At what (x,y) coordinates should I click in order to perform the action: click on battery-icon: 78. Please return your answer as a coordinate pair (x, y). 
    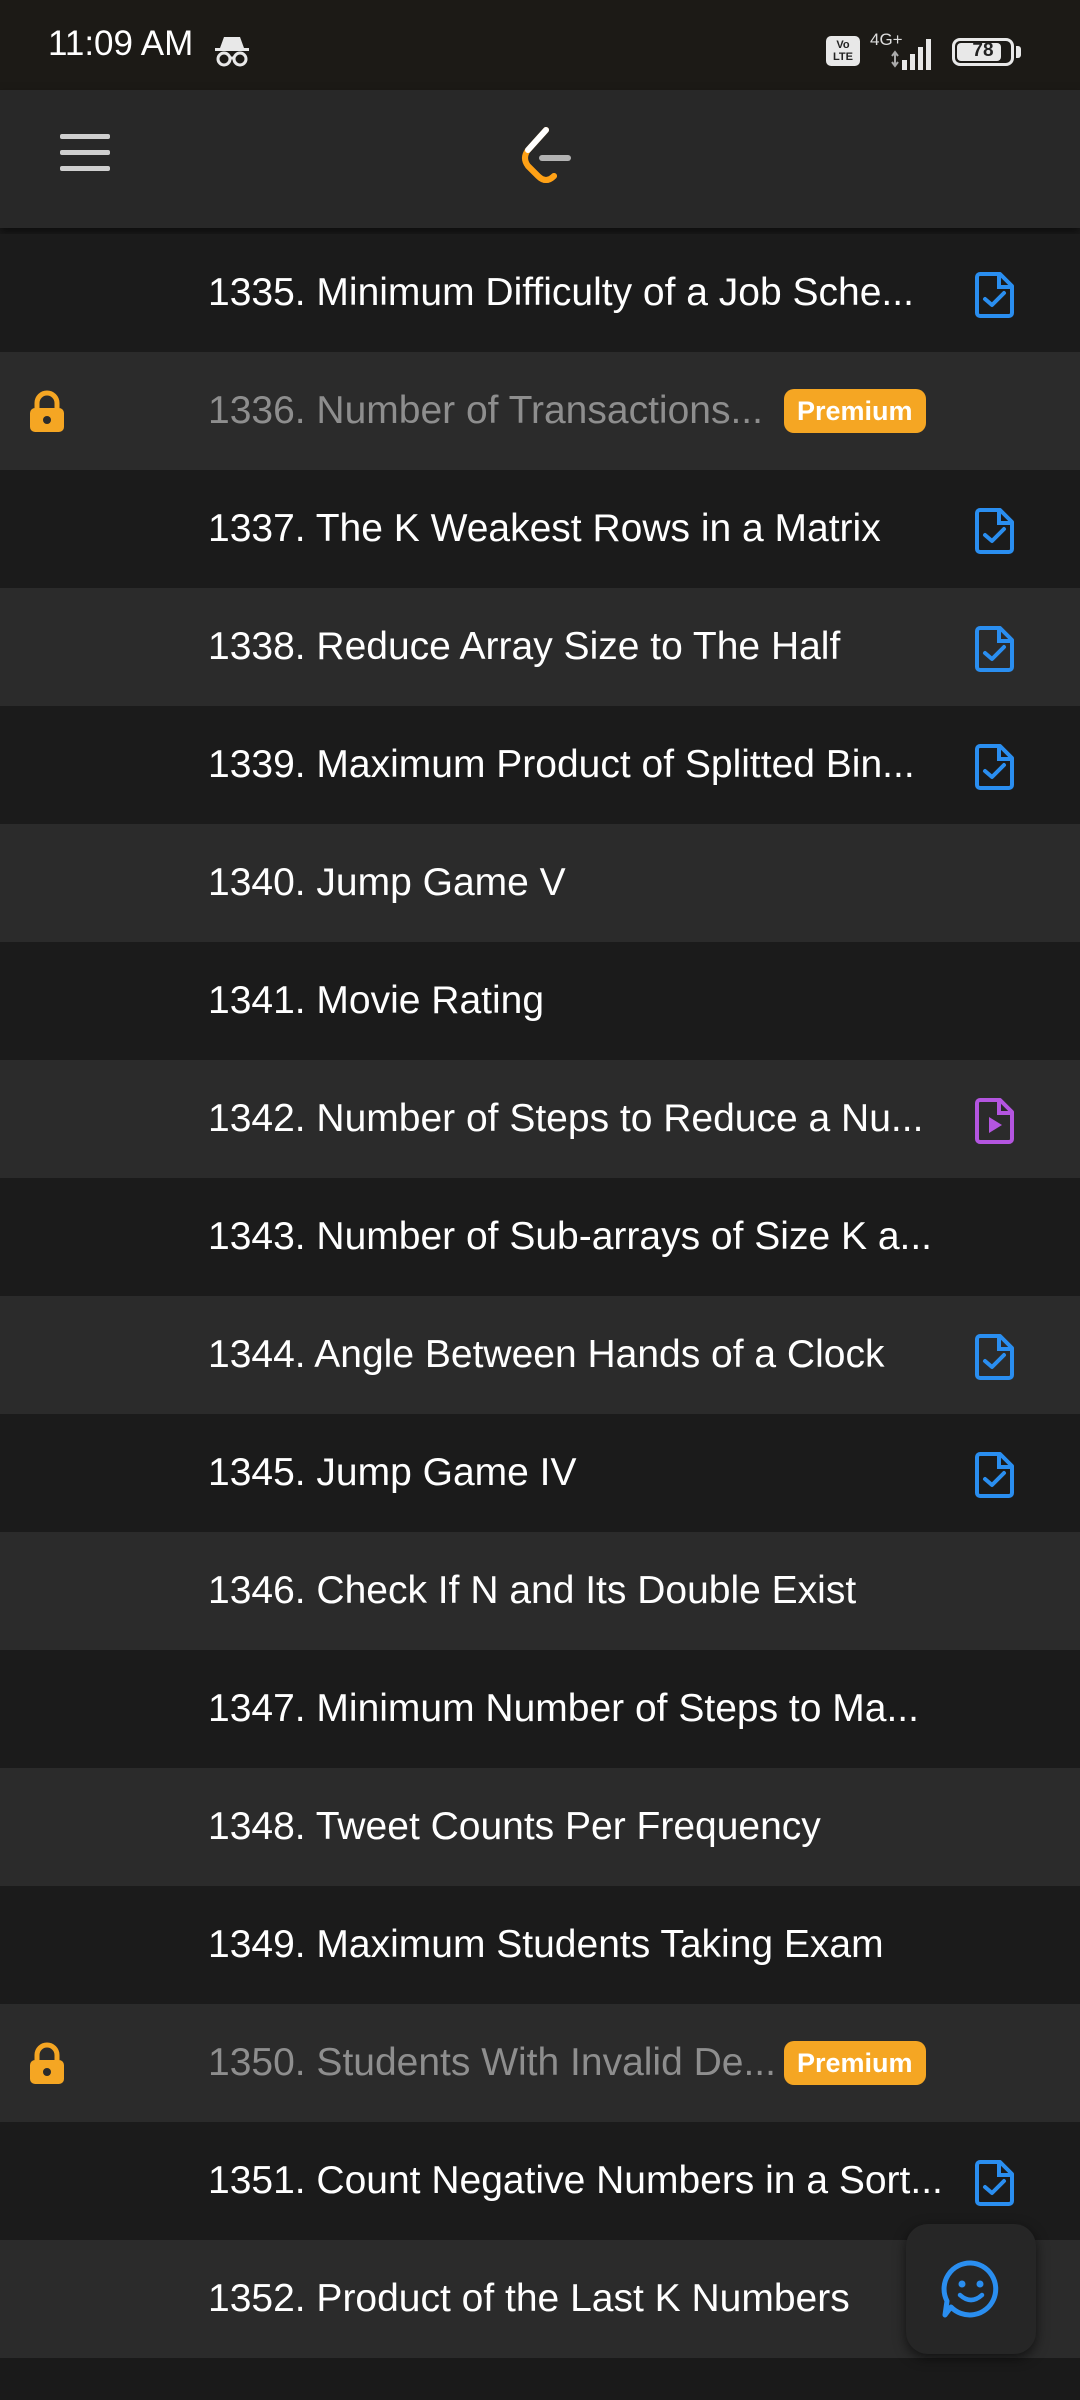
    Looking at the image, I should click on (983, 52).